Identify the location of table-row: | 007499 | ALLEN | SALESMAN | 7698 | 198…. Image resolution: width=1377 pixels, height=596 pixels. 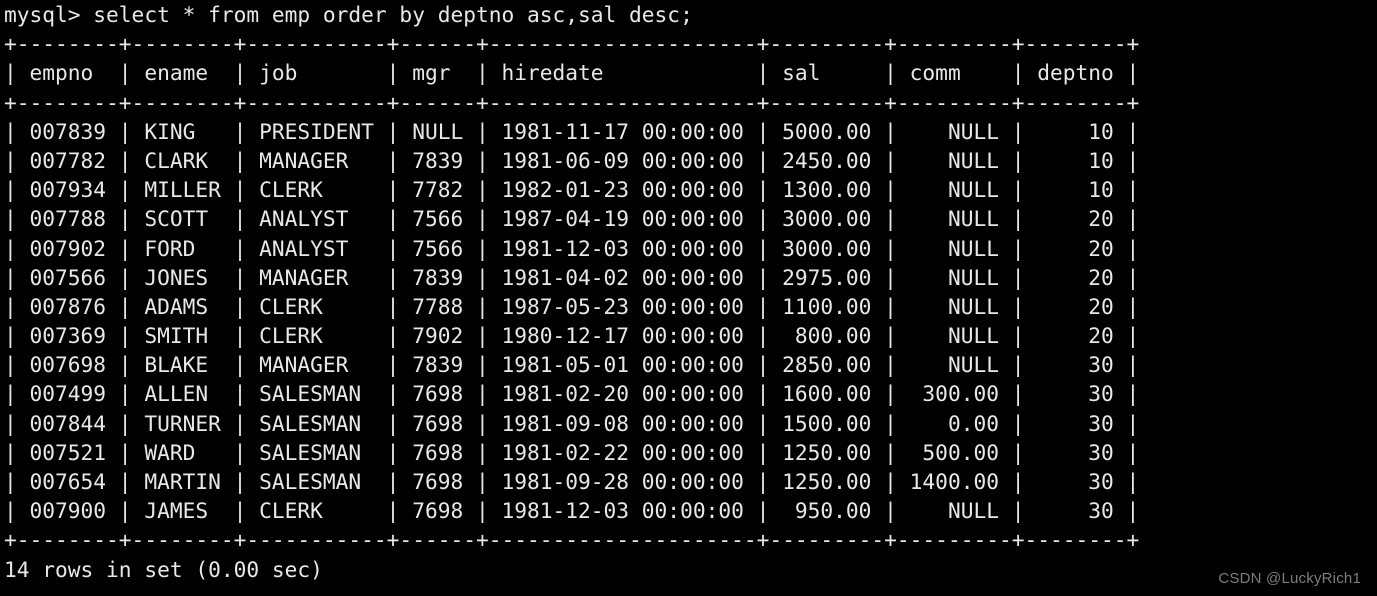
(572, 394).